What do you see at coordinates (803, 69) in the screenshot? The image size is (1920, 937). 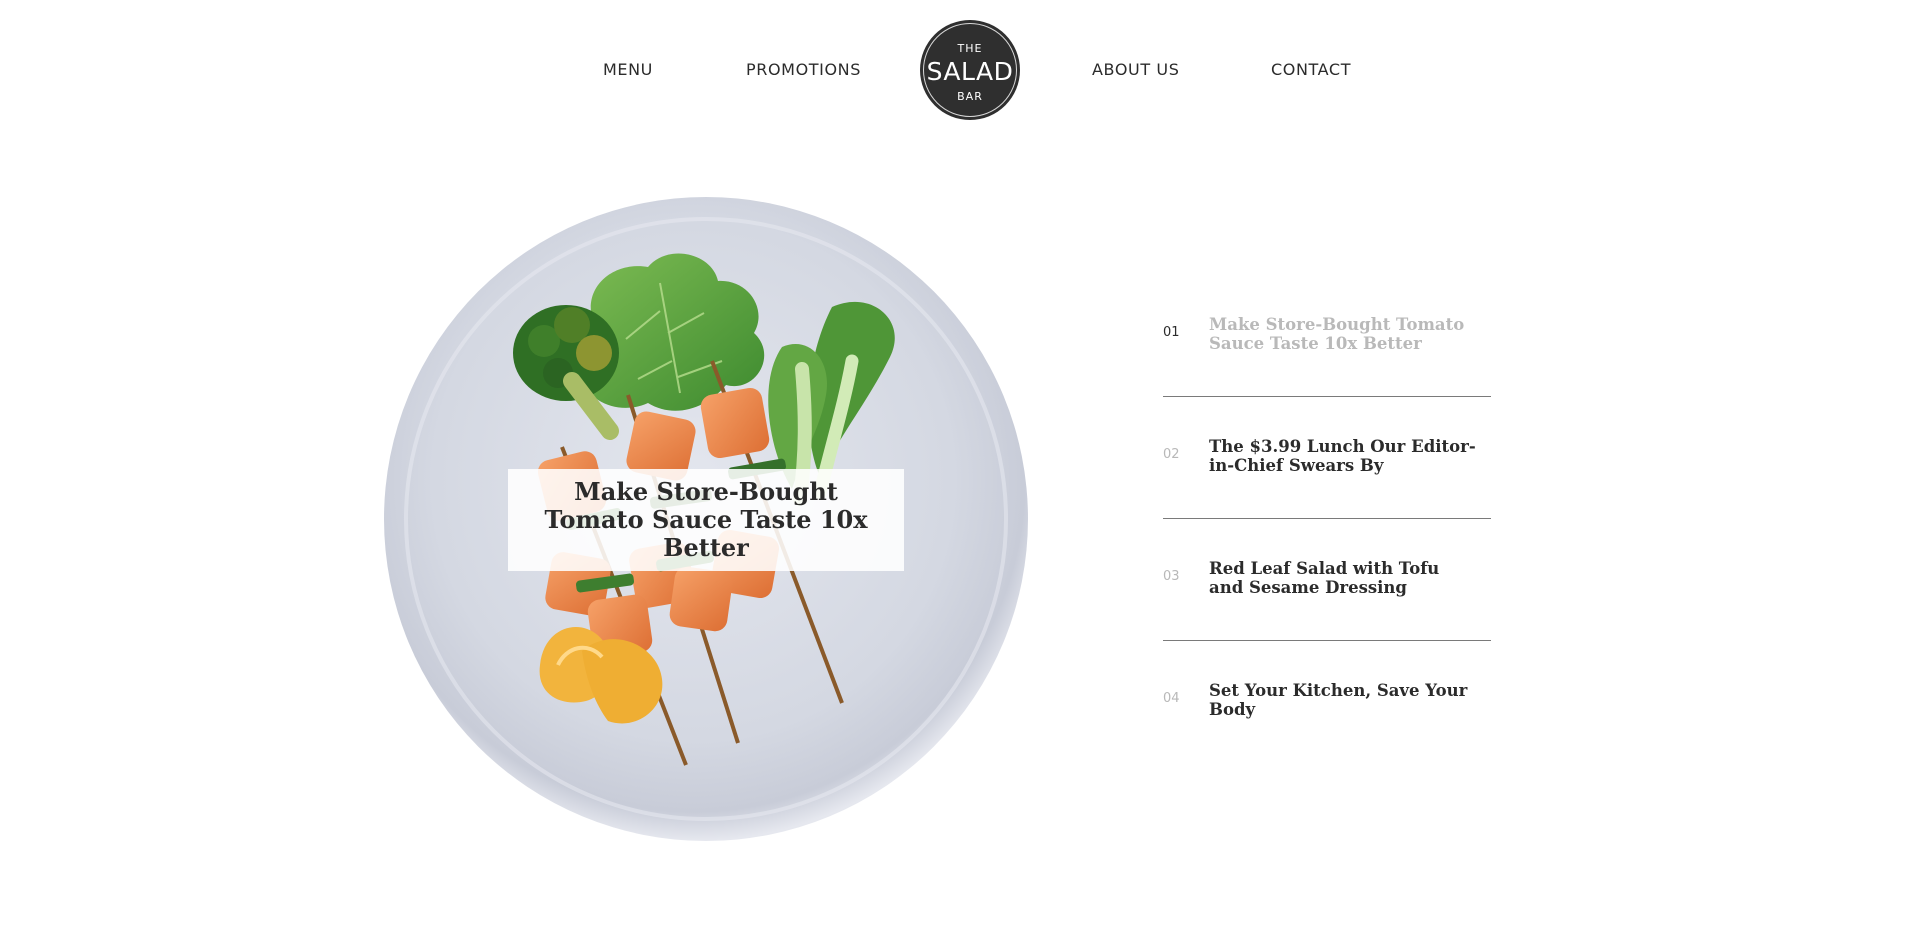 I see `nav-promotions-link: PROMOTIONS` at bounding box center [803, 69].